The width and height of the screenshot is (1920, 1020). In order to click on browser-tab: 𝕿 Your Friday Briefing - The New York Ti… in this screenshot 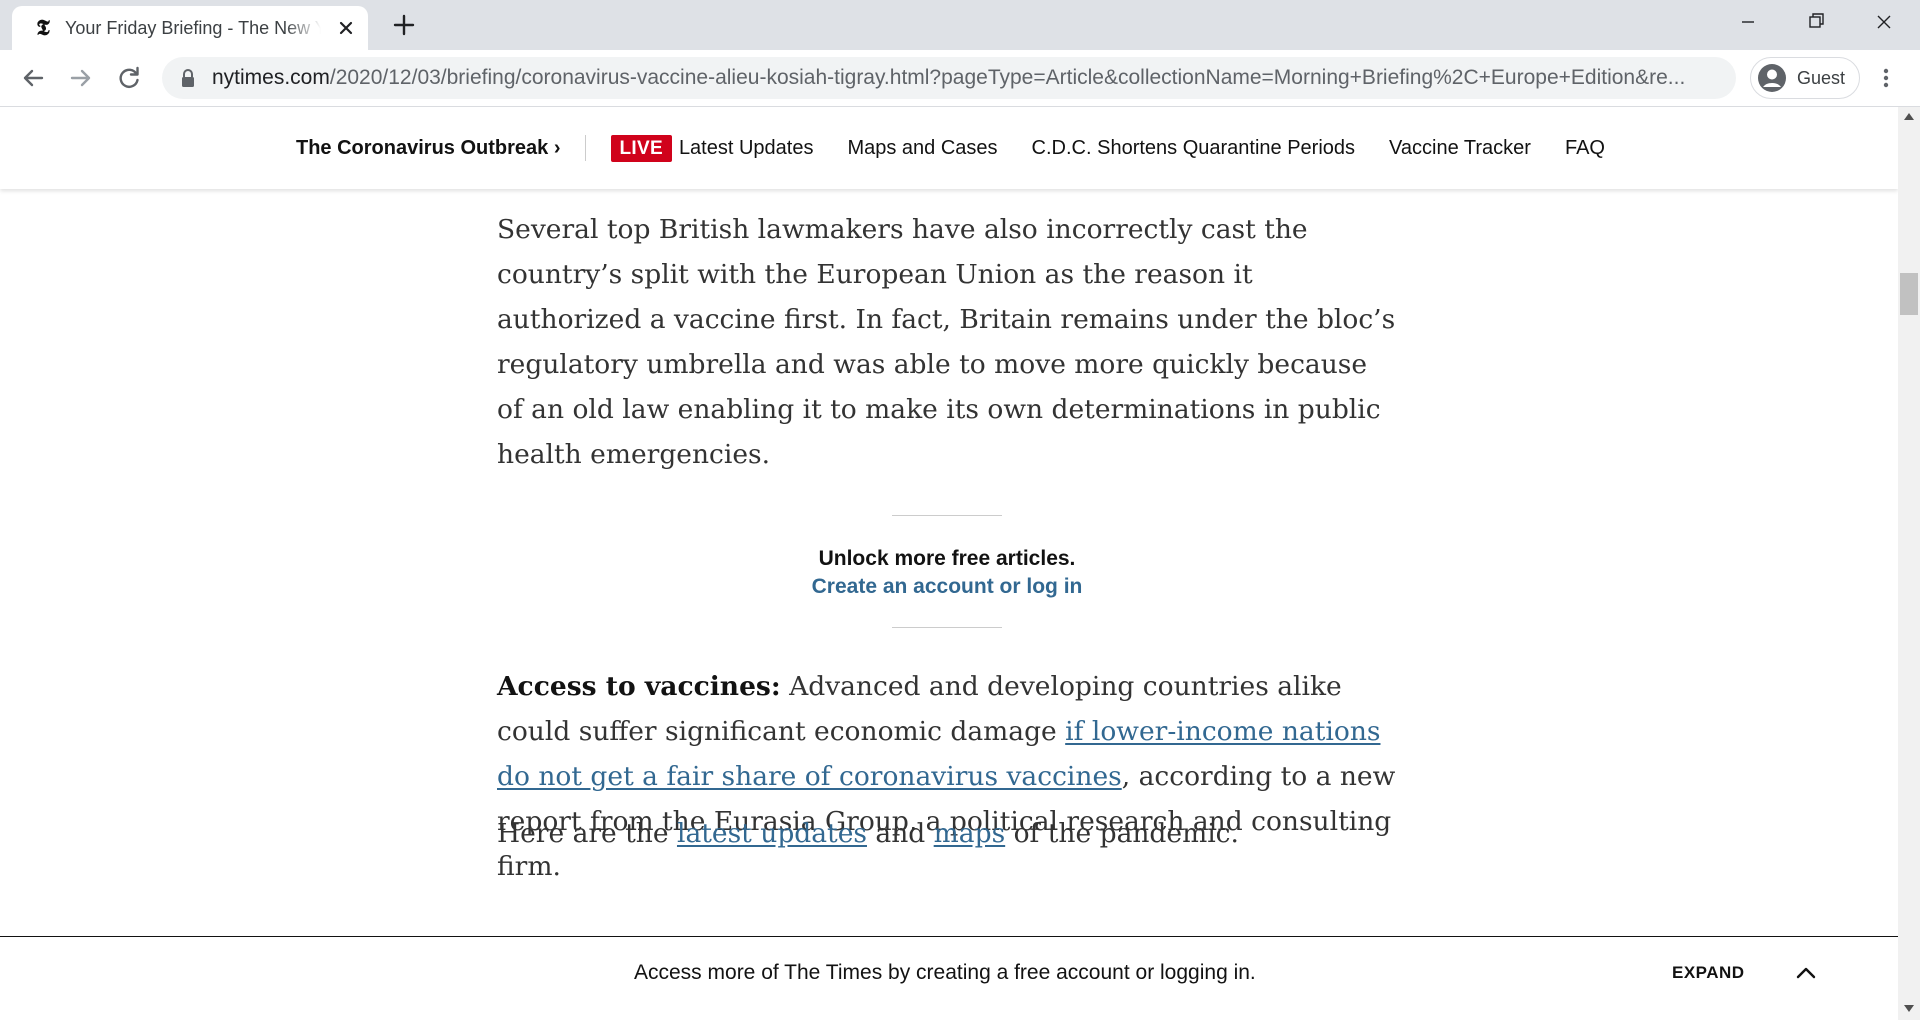, I will do `click(190, 28)`.